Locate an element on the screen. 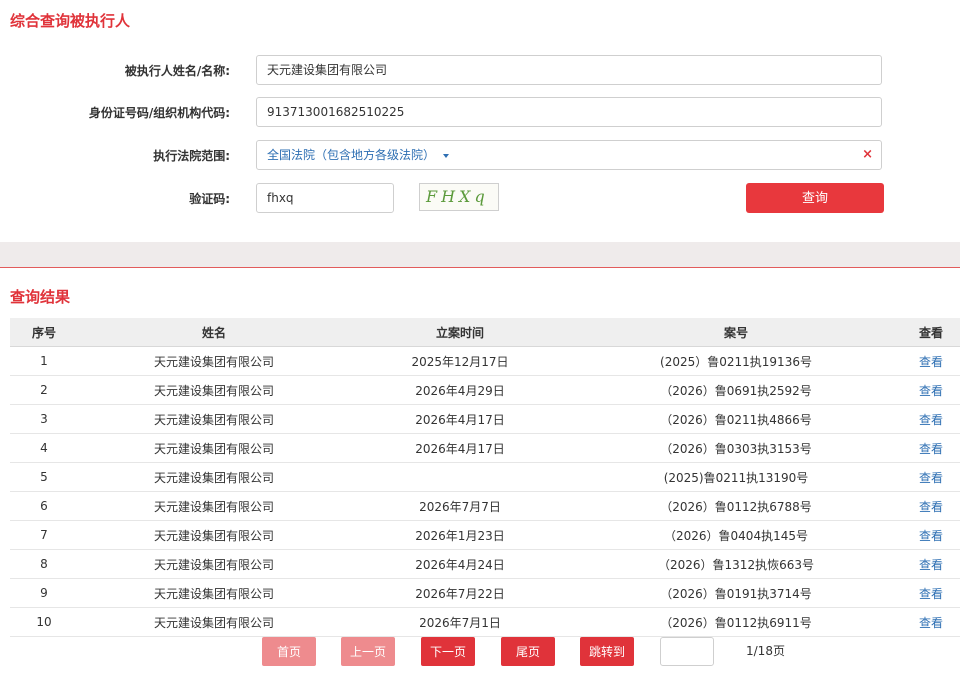 This screenshot has height=680, width=960. table-header-row: 序号 姓名 立案时间 案号 查看 is located at coordinates (485, 332).